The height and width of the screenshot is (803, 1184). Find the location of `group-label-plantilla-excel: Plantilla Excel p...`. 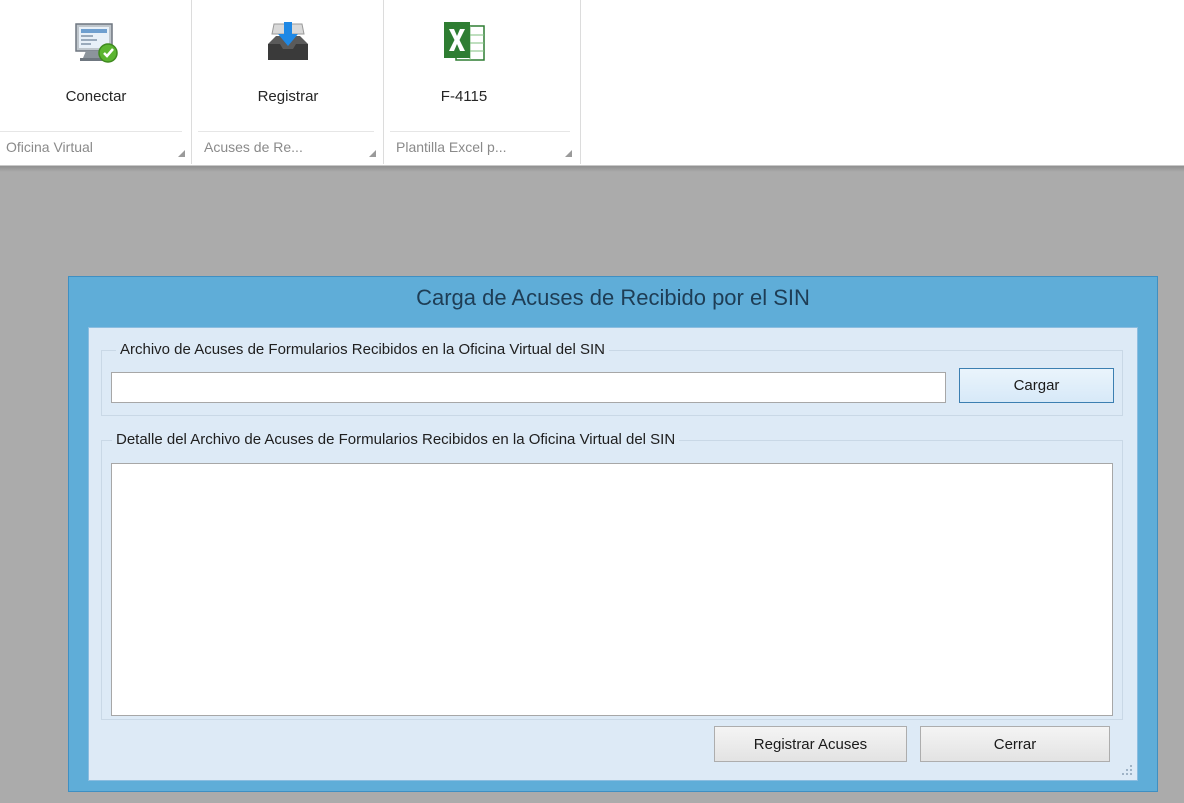

group-label-plantilla-excel: Plantilla Excel p... is located at coordinates (480, 146).